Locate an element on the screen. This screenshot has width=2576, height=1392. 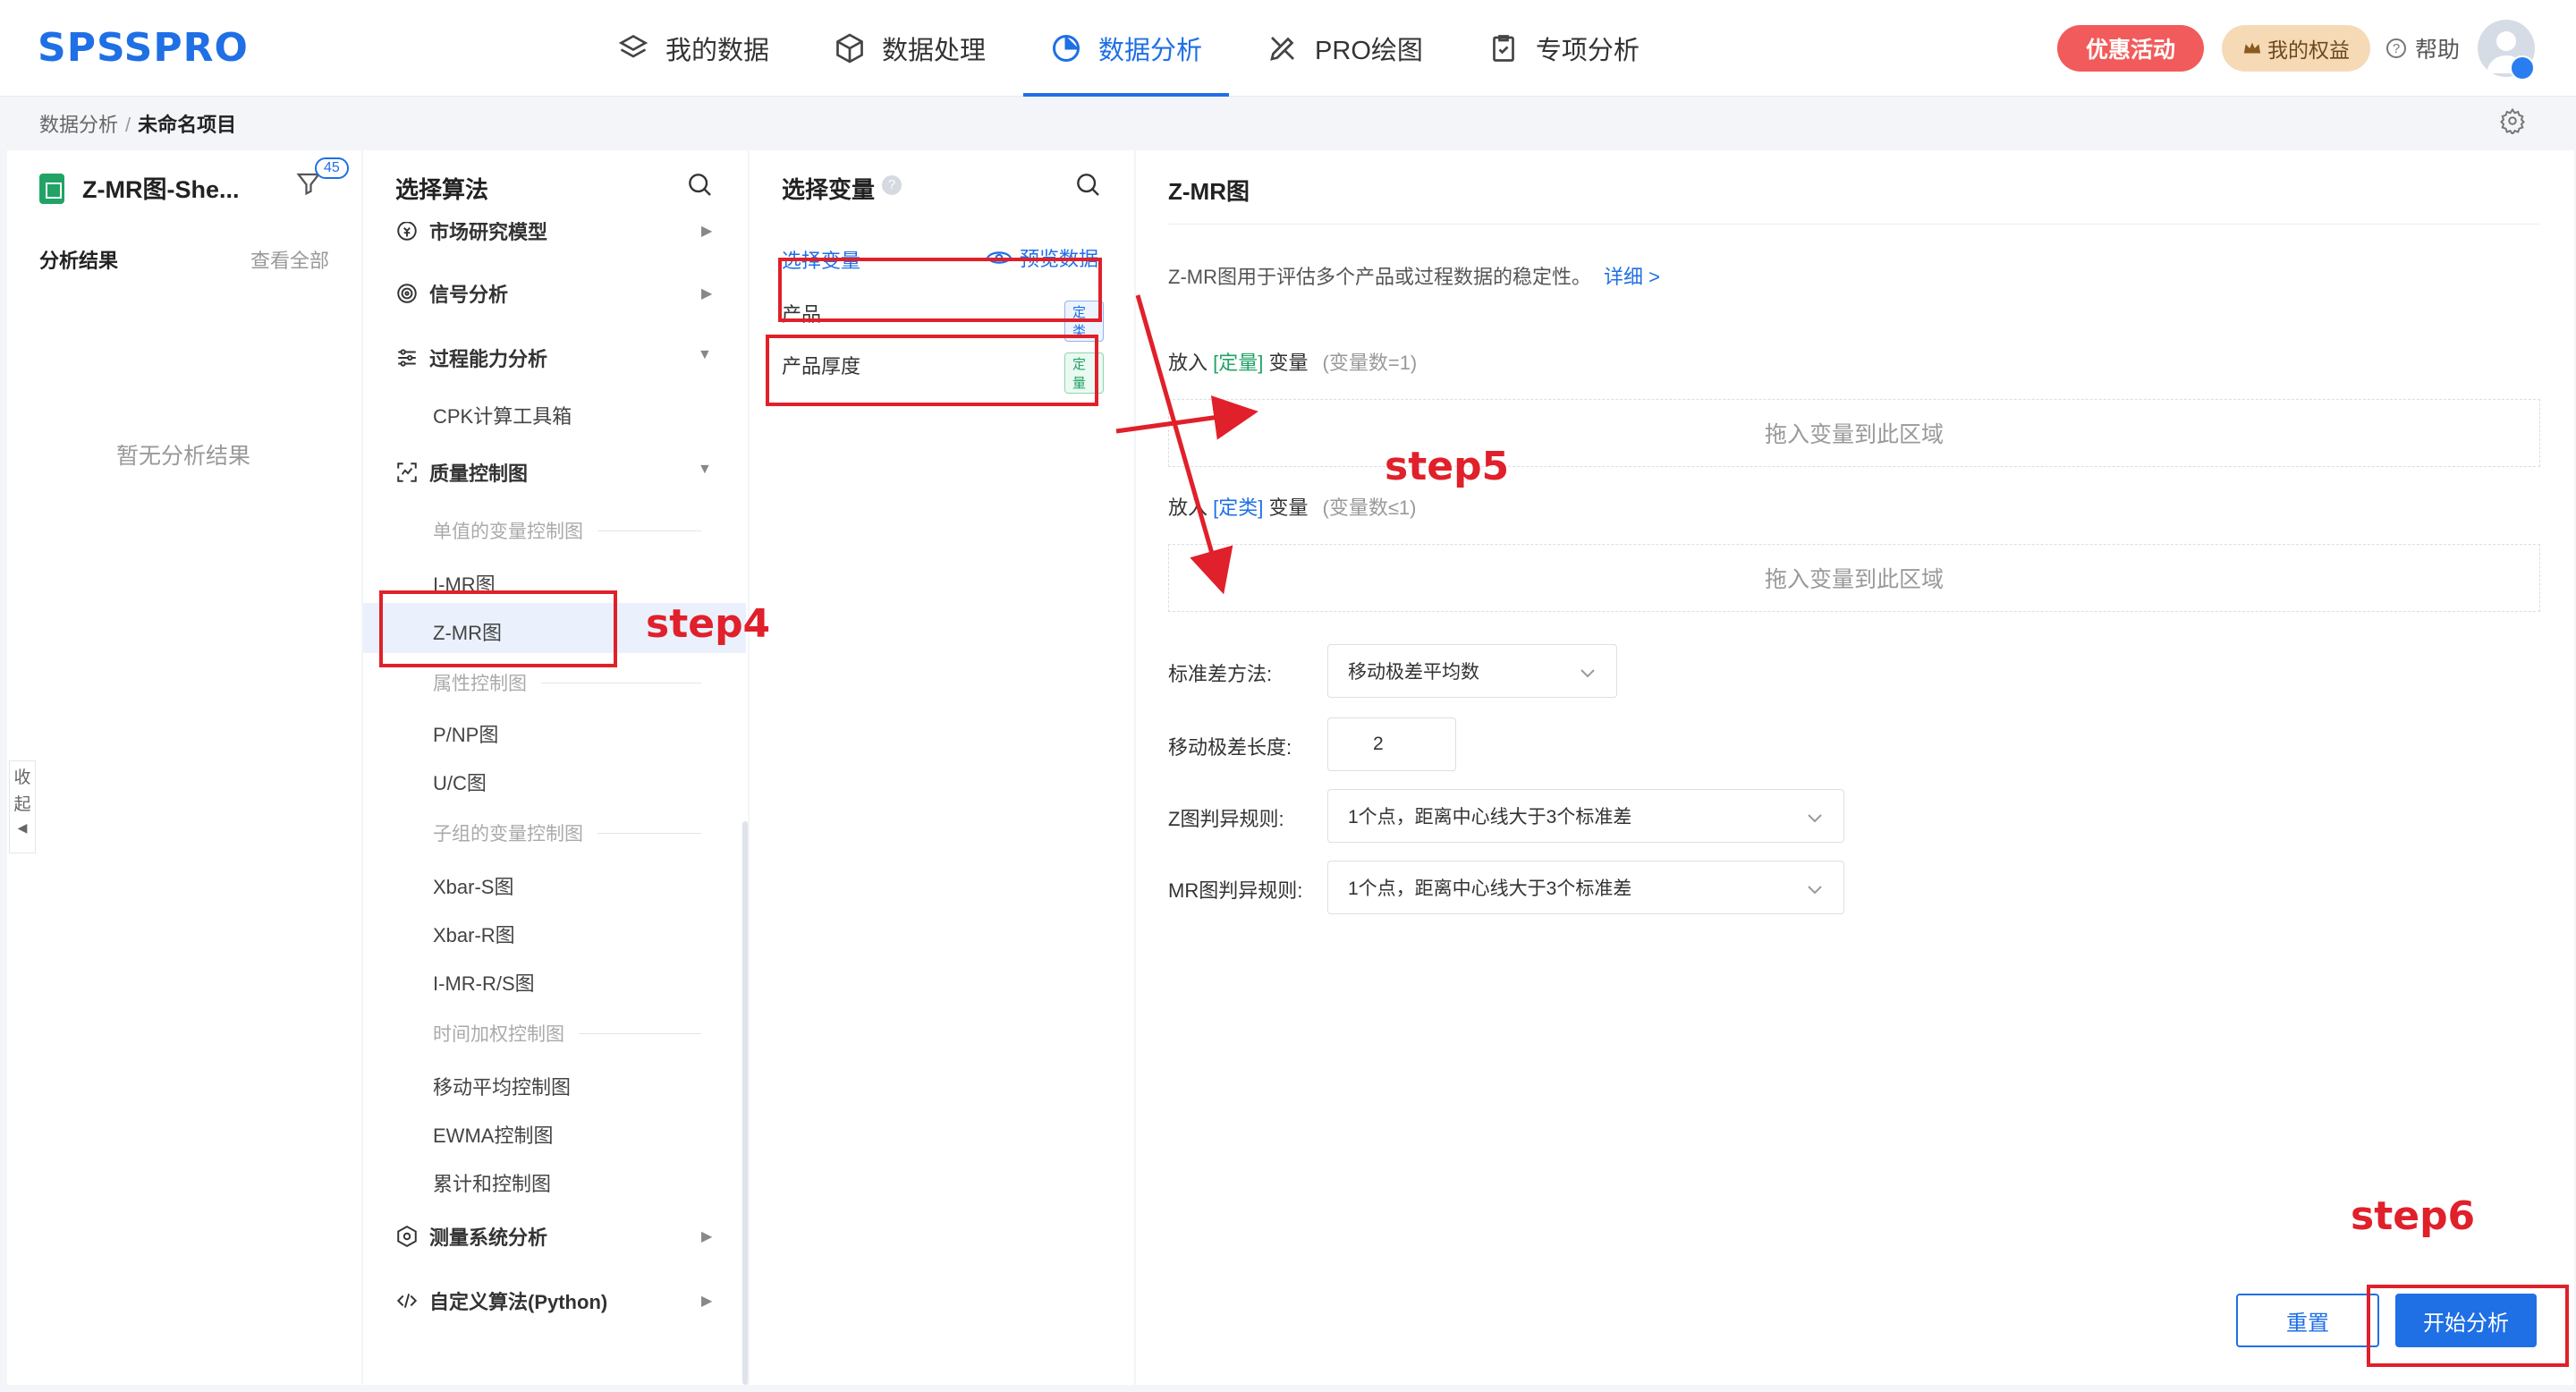
annotation-arrows is located at coordinates (1186, 444).